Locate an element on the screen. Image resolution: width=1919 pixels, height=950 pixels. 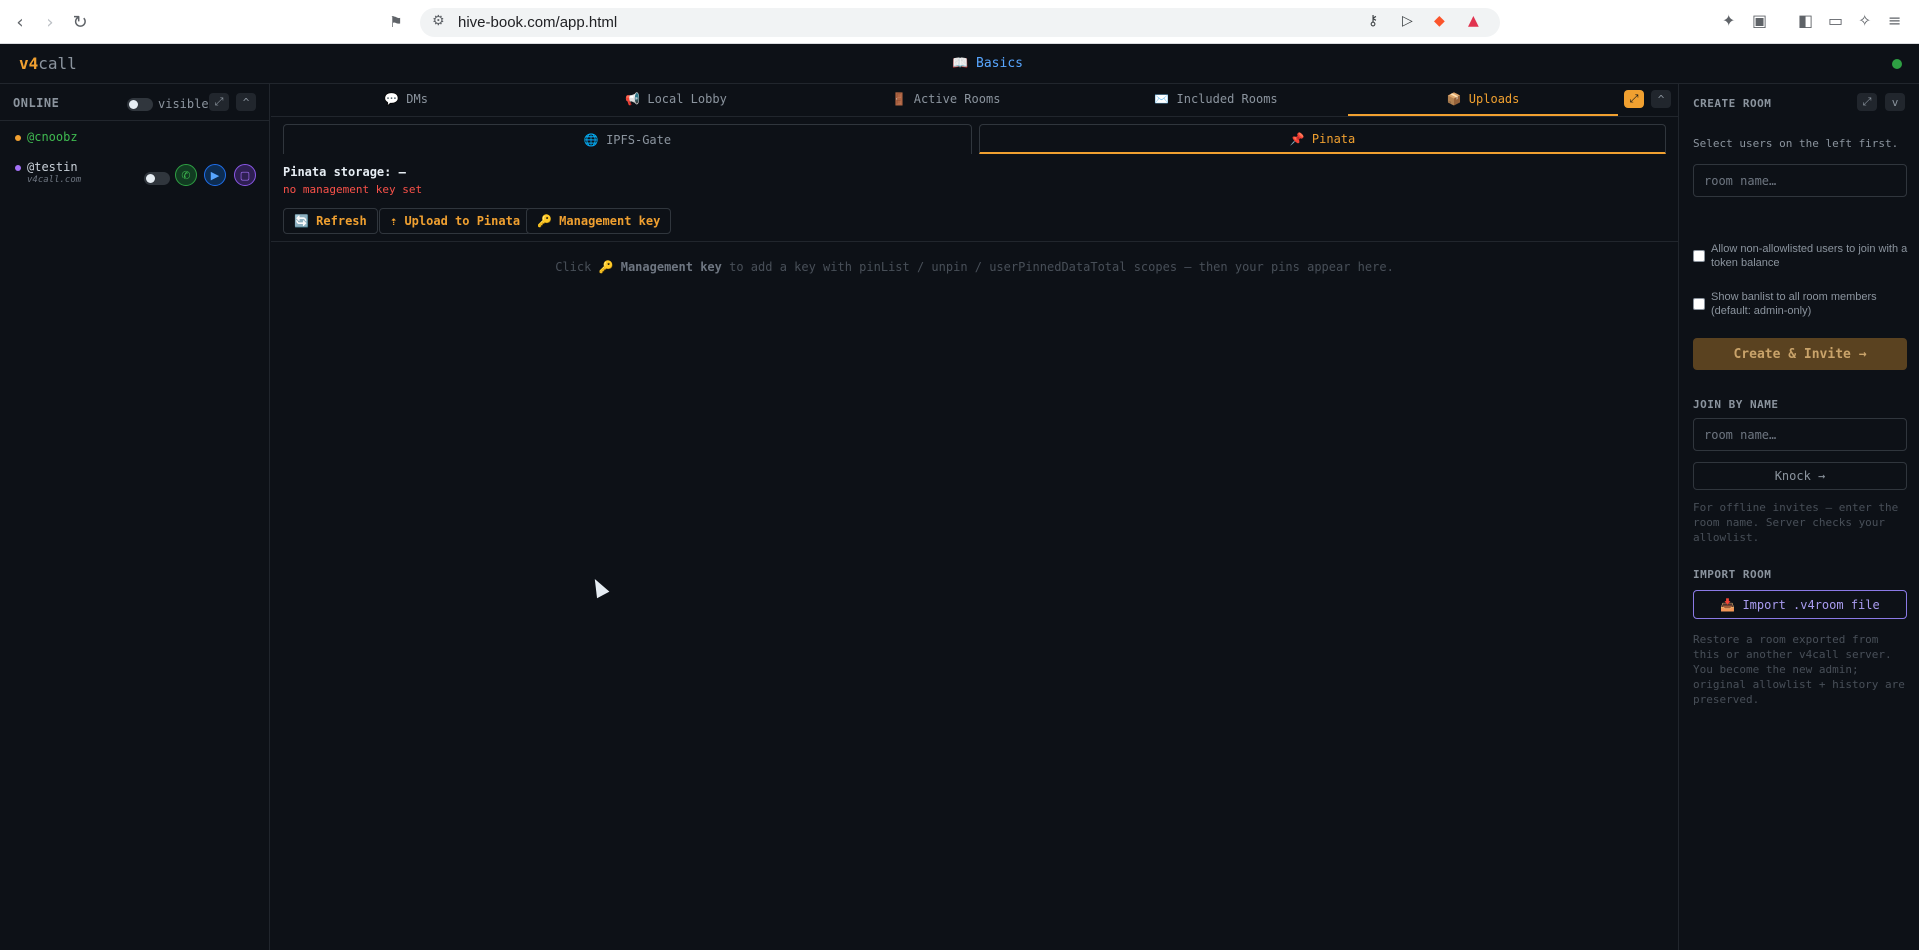
video-call-icon: ▶ is located at coordinates (215, 175).